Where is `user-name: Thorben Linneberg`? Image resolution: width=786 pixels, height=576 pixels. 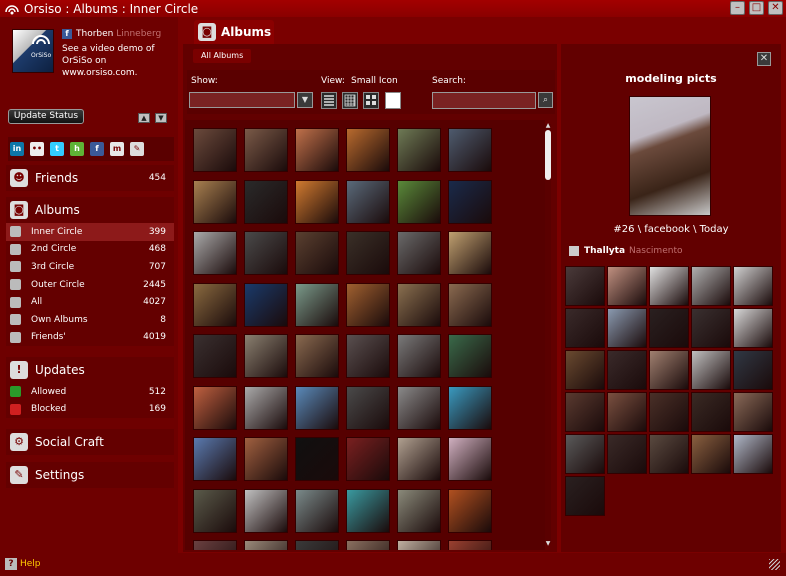 user-name: Thorben Linneberg is located at coordinates (118, 34).